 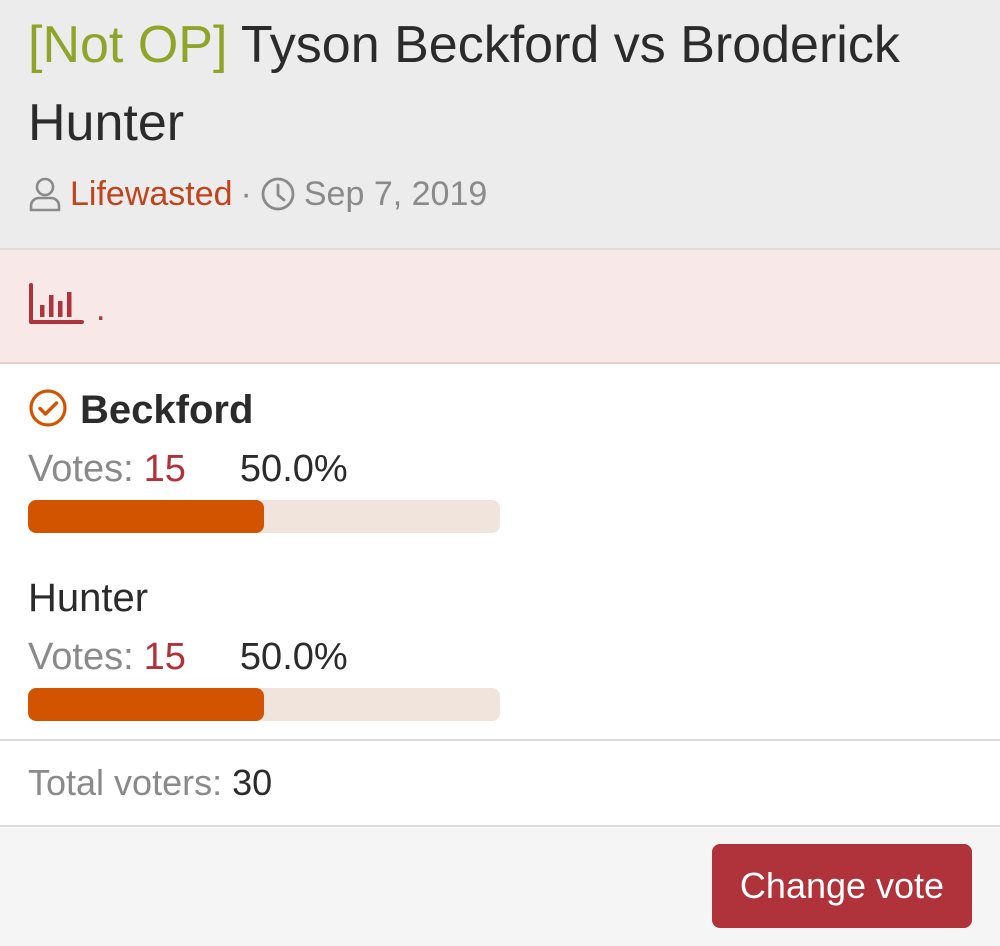 I want to click on poll-option-hunter: Hunter Votes: 15 50.0%, so click(x=498, y=646).